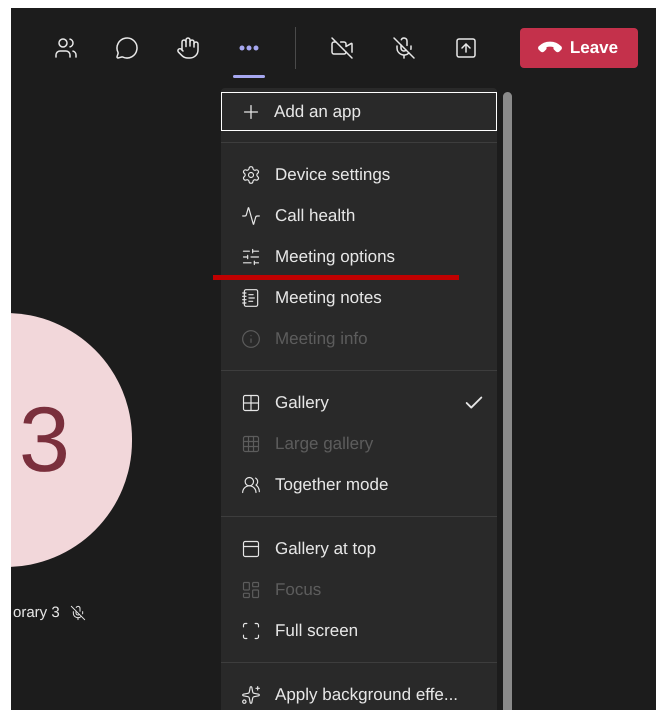 This screenshot has height=710, width=656. I want to click on gear-icon, so click(251, 174).